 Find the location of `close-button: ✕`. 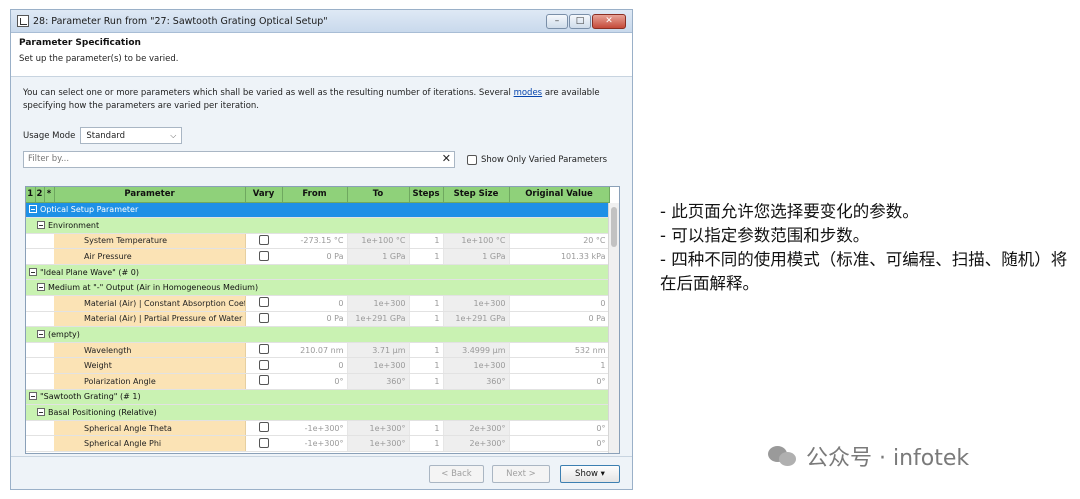

close-button: ✕ is located at coordinates (609, 21).